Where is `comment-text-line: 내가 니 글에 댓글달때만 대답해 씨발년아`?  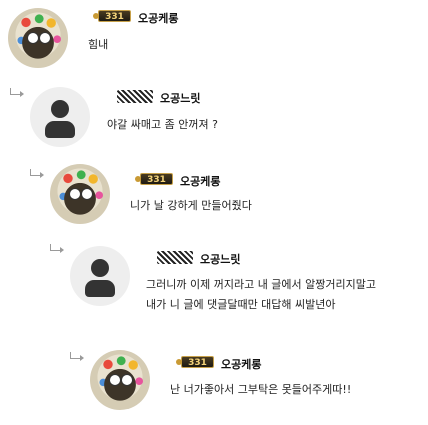
comment-text-line: 내가 니 글에 댓글달때만 대답해 씨발년아 is located at coordinates (241, 304).